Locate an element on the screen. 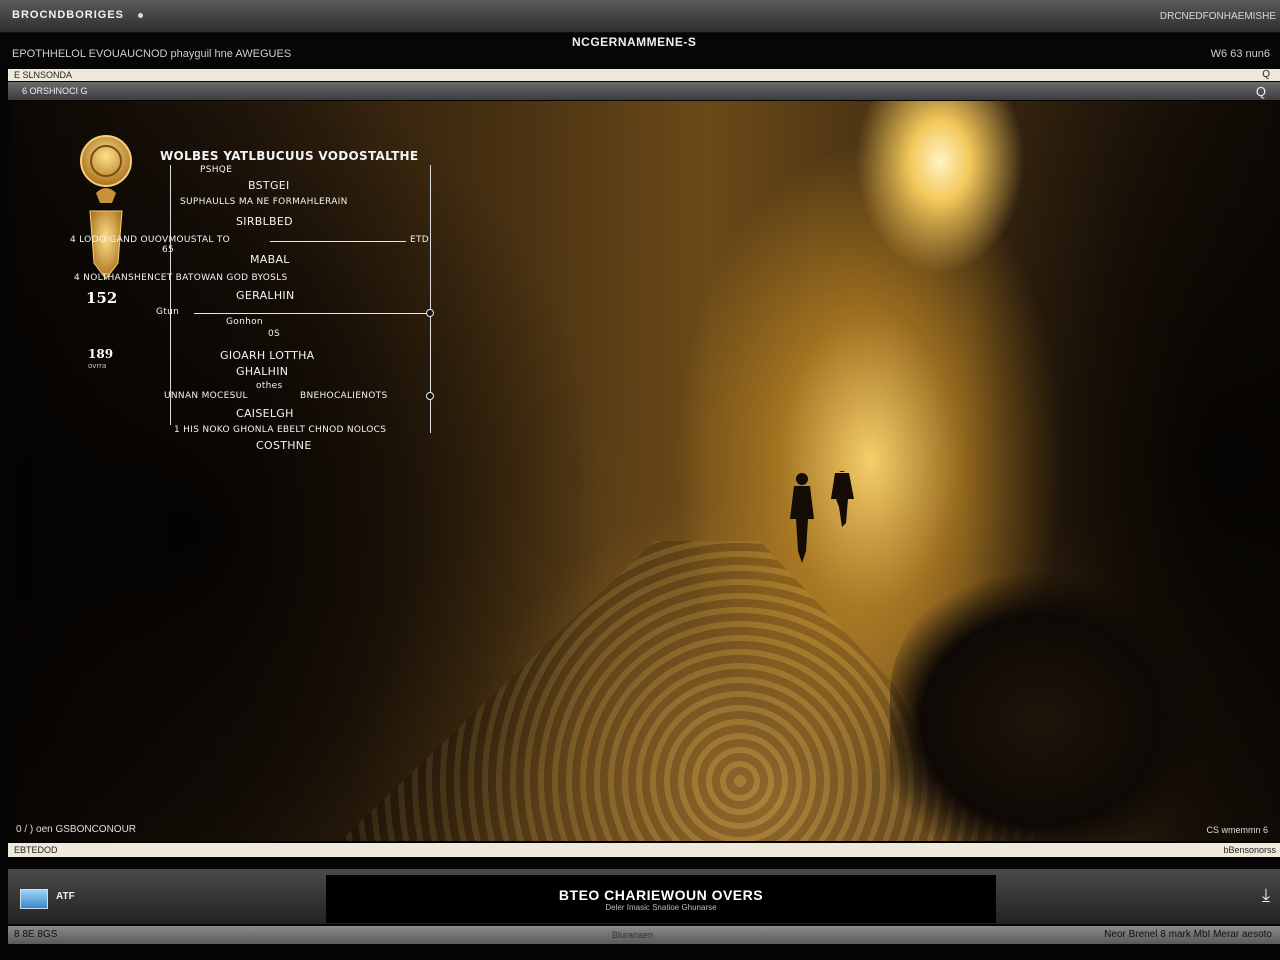 The image size is (1280, 960). window-status: DRCNEDFONHAEMISHE is located at coordinates (1217, 16).